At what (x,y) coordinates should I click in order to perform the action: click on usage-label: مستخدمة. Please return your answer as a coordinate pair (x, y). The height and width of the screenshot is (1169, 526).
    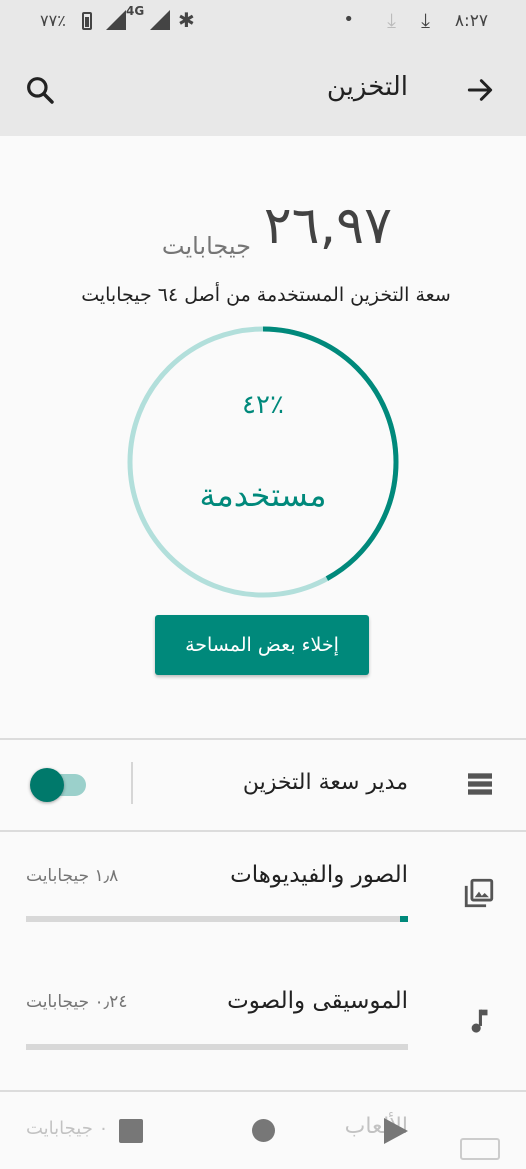
    Looking at the image, I should click on (263, 495).